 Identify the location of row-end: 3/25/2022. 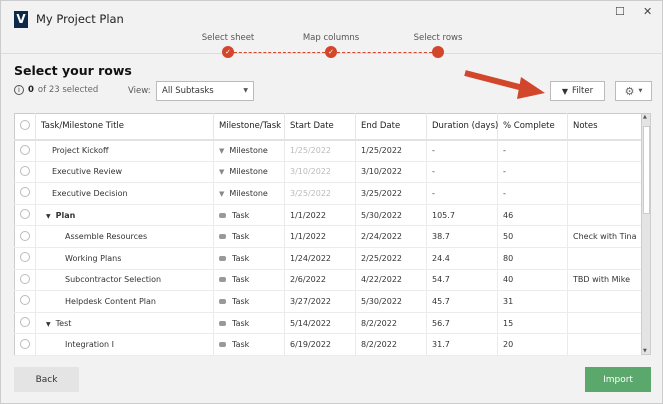
(391, 193).